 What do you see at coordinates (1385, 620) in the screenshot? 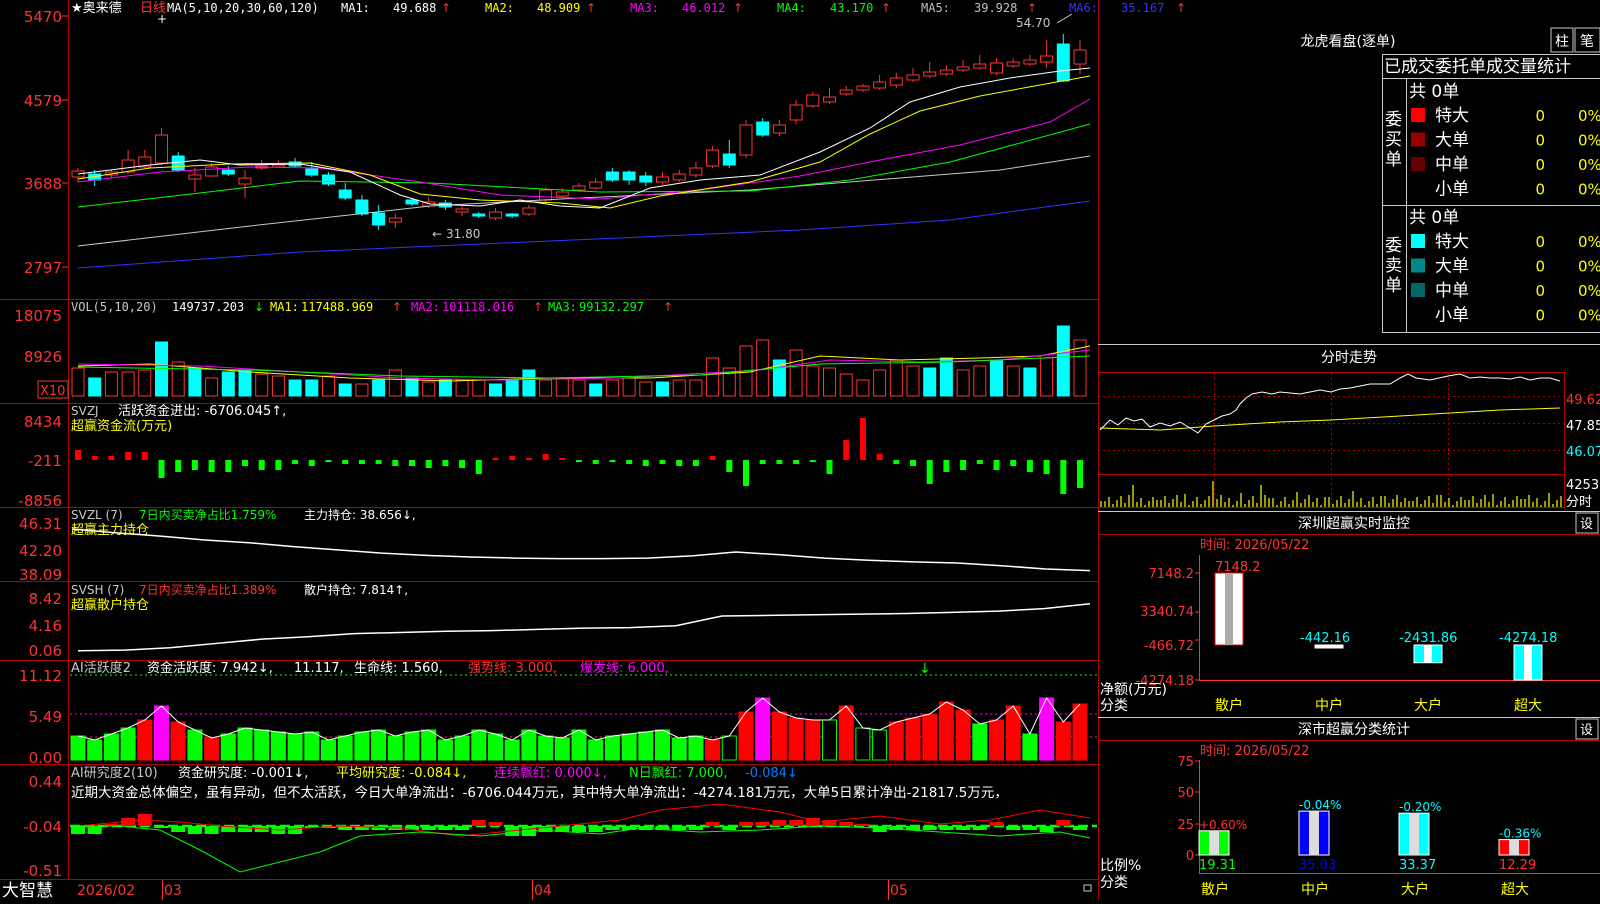
I see `sz-rt-bars: 7148.2 -442.16 -2431.86 -4274.18` at bounding box center [1385, 620].